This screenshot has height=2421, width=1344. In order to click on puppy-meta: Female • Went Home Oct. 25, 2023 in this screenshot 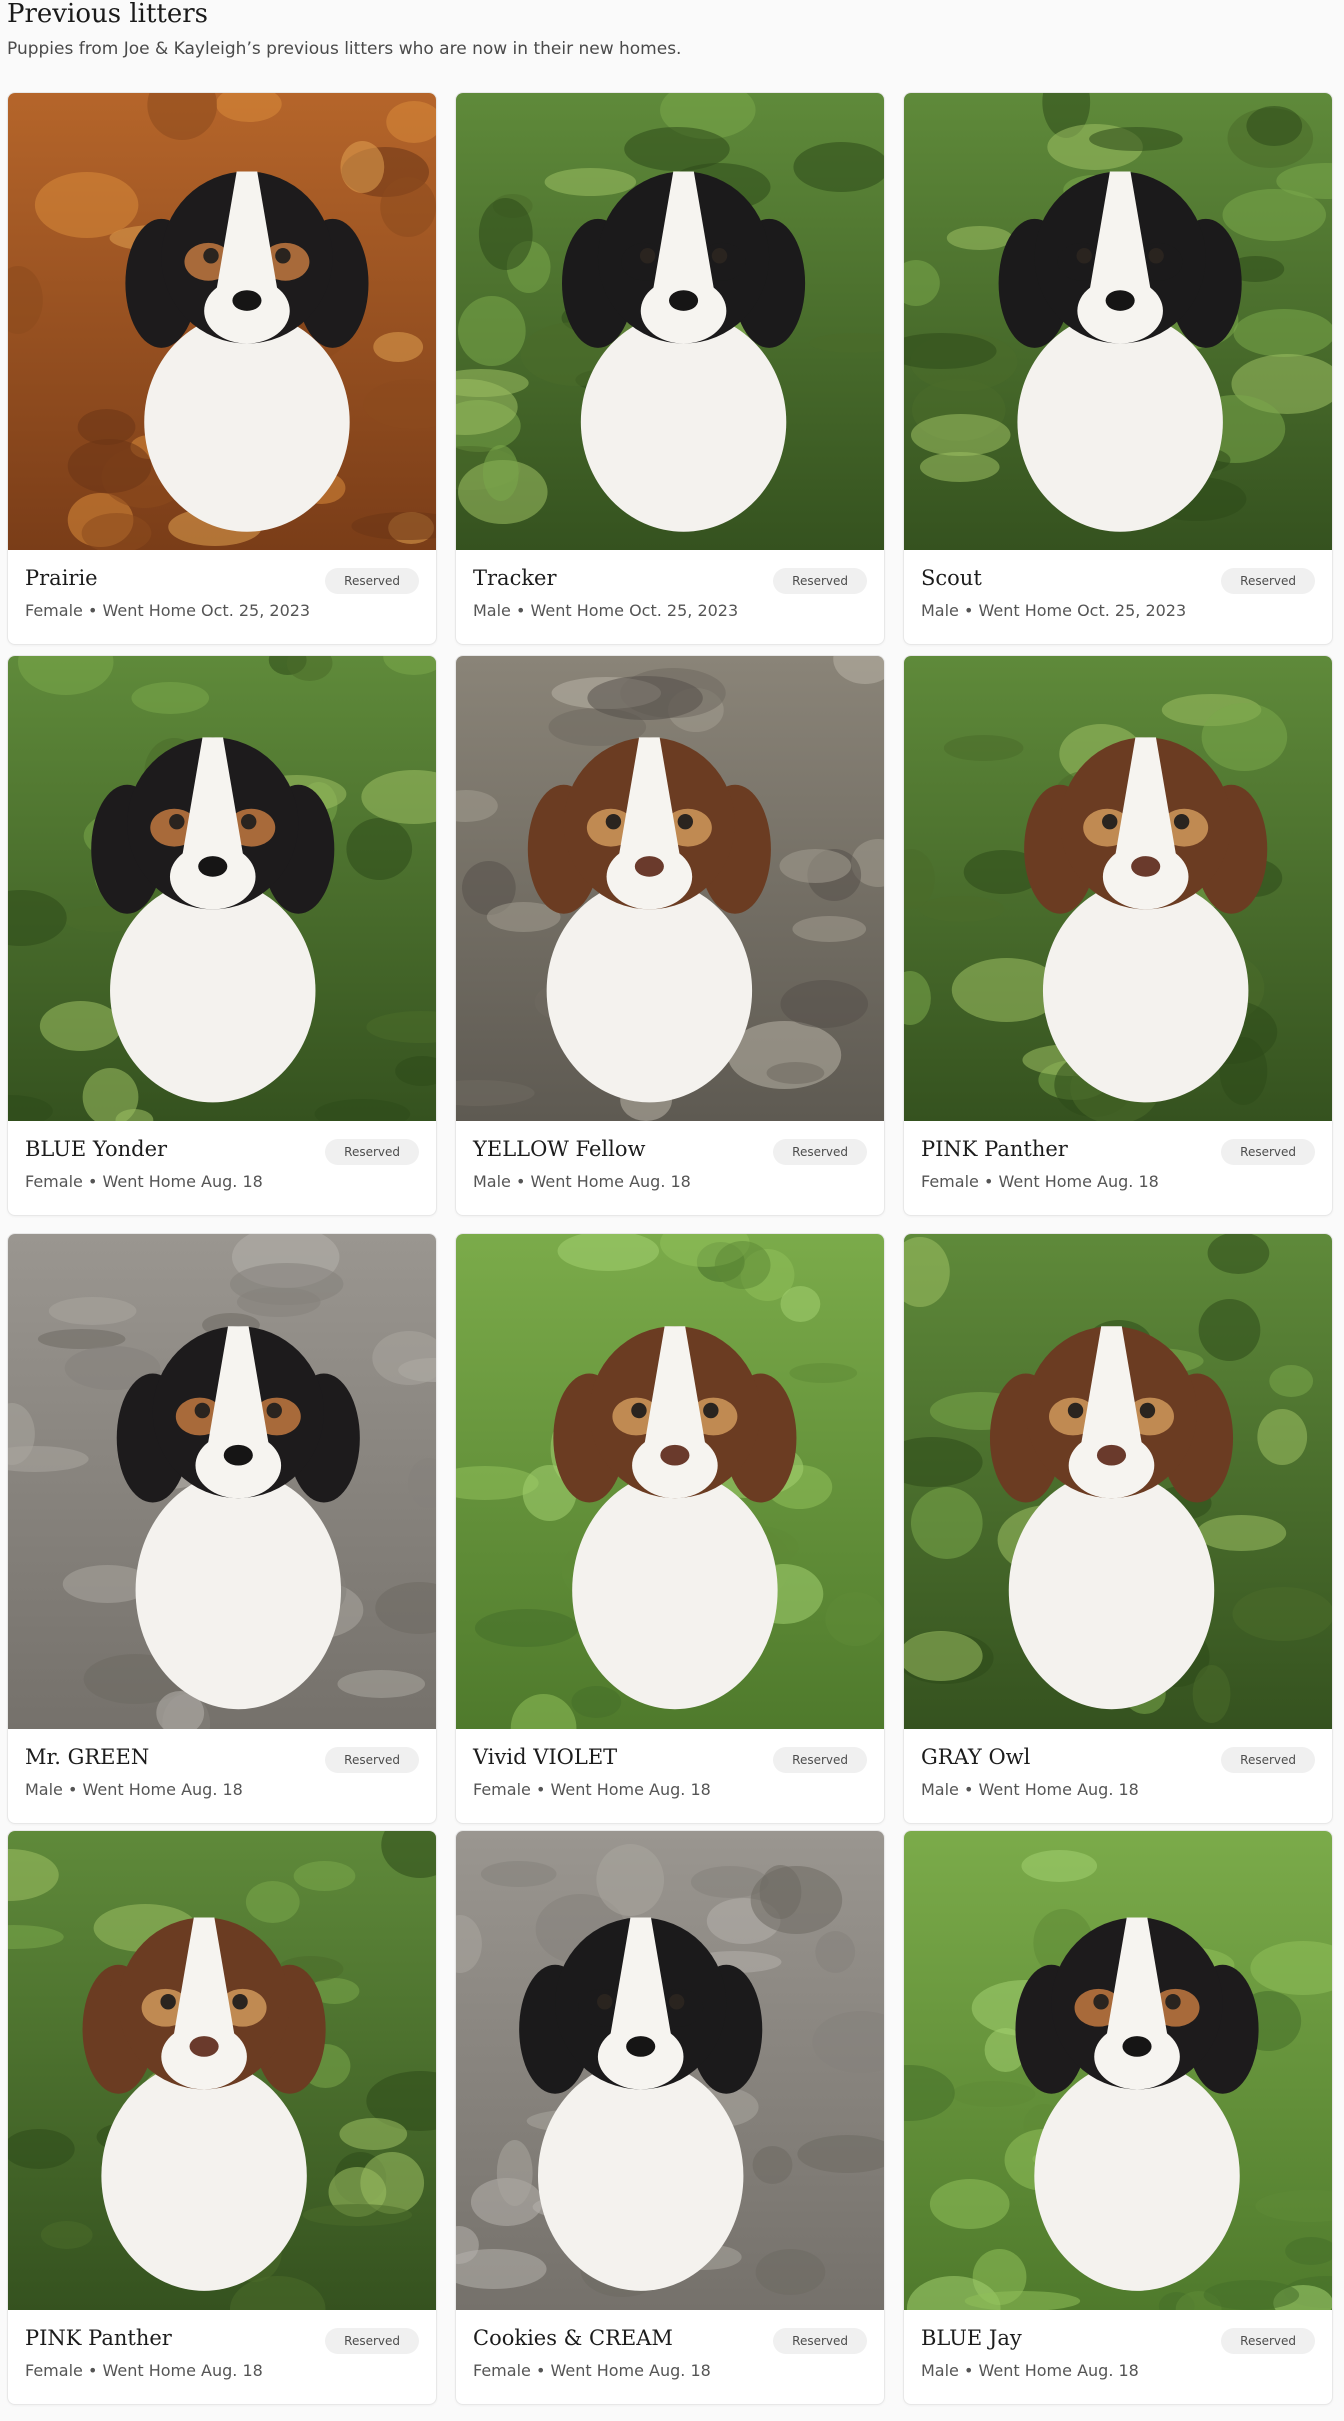, I will do `click(168, 610)`.